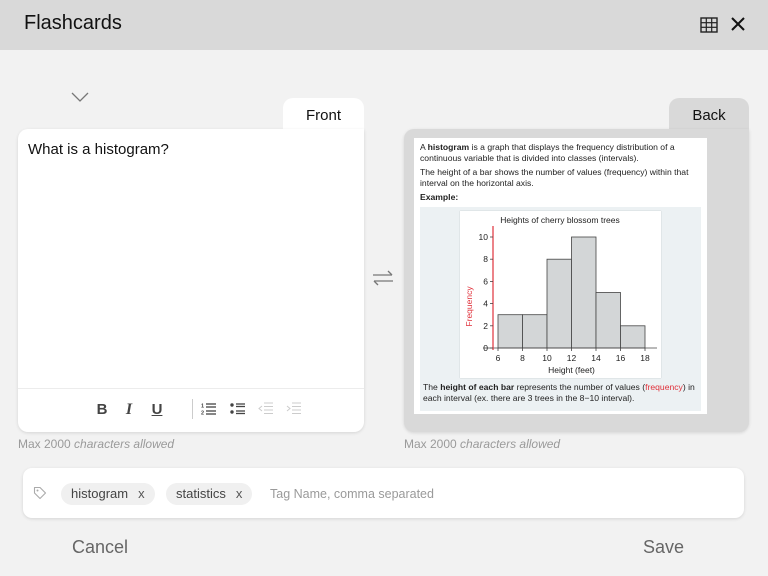  Describe the element at coordinates (98, 149) in the screenshot. I see `front-text-editor: What is a histogram?` at that location.